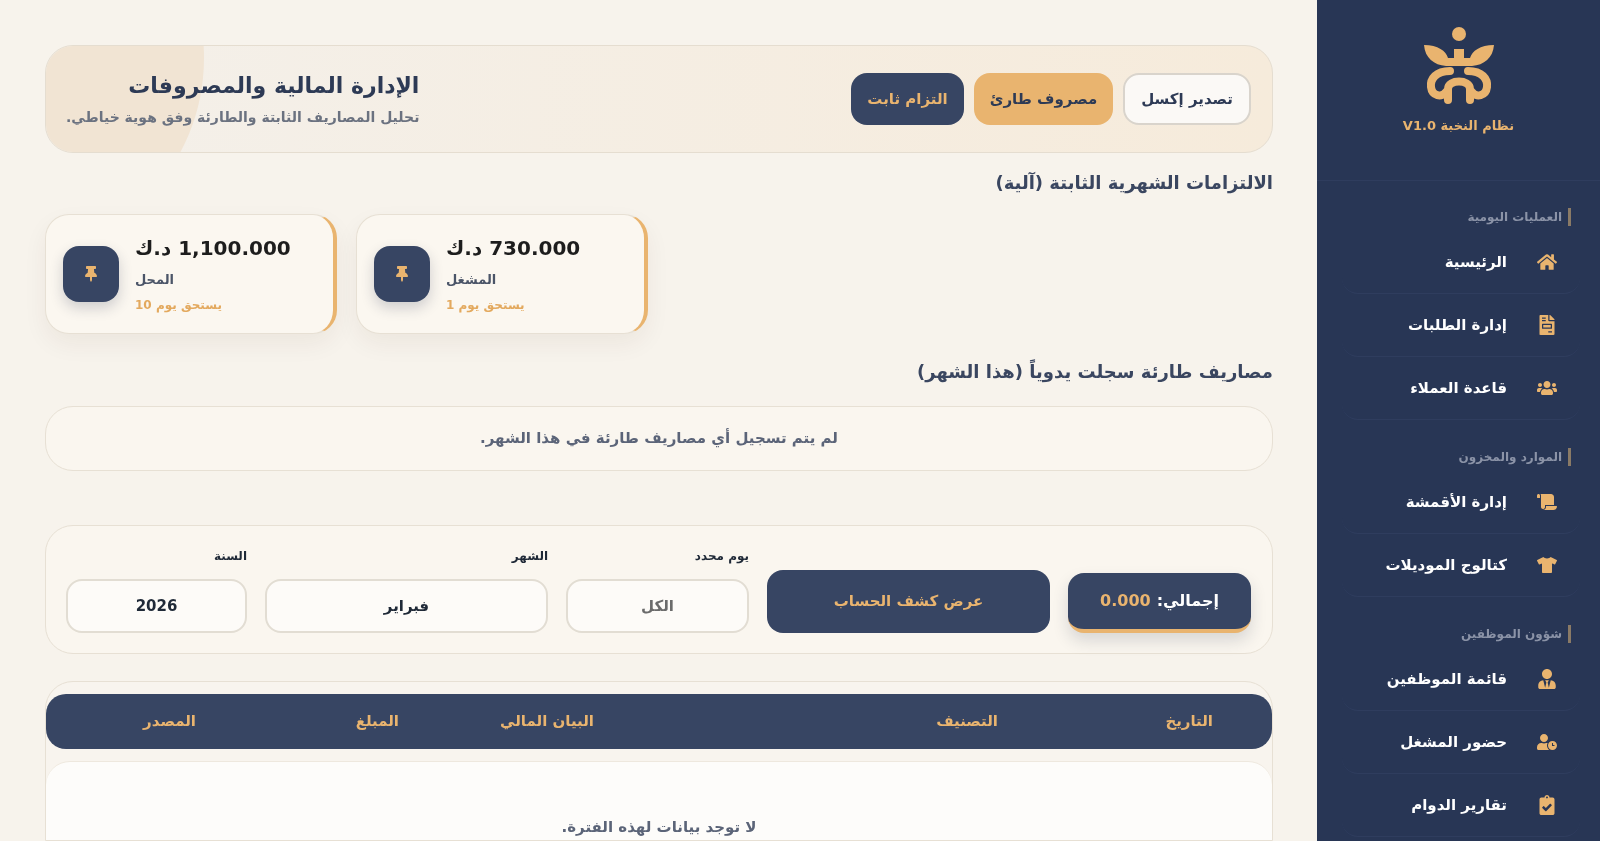 The image size is (1600, 841). I want to click on card-due-date: يستحق يوم 10, so click(178, 304).